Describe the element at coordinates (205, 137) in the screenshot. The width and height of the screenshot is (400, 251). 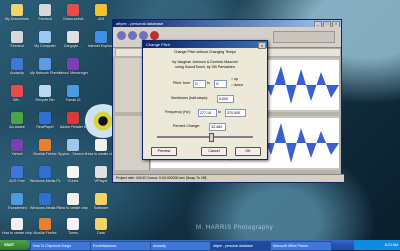
I see `percent-change-slider` at that location.